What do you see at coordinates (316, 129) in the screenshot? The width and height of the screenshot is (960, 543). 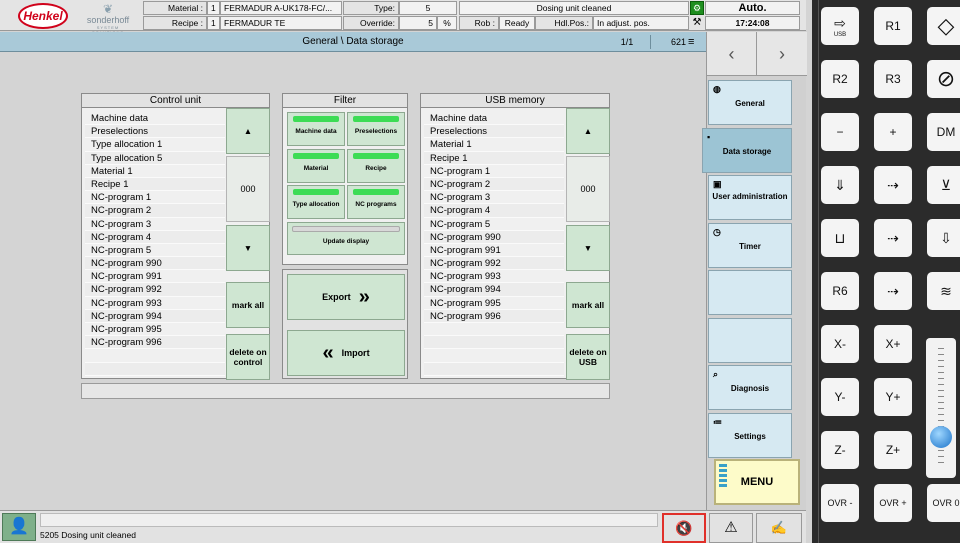 I see `filter-machine-data-button: Machine data` at bounding box center [316, 129].